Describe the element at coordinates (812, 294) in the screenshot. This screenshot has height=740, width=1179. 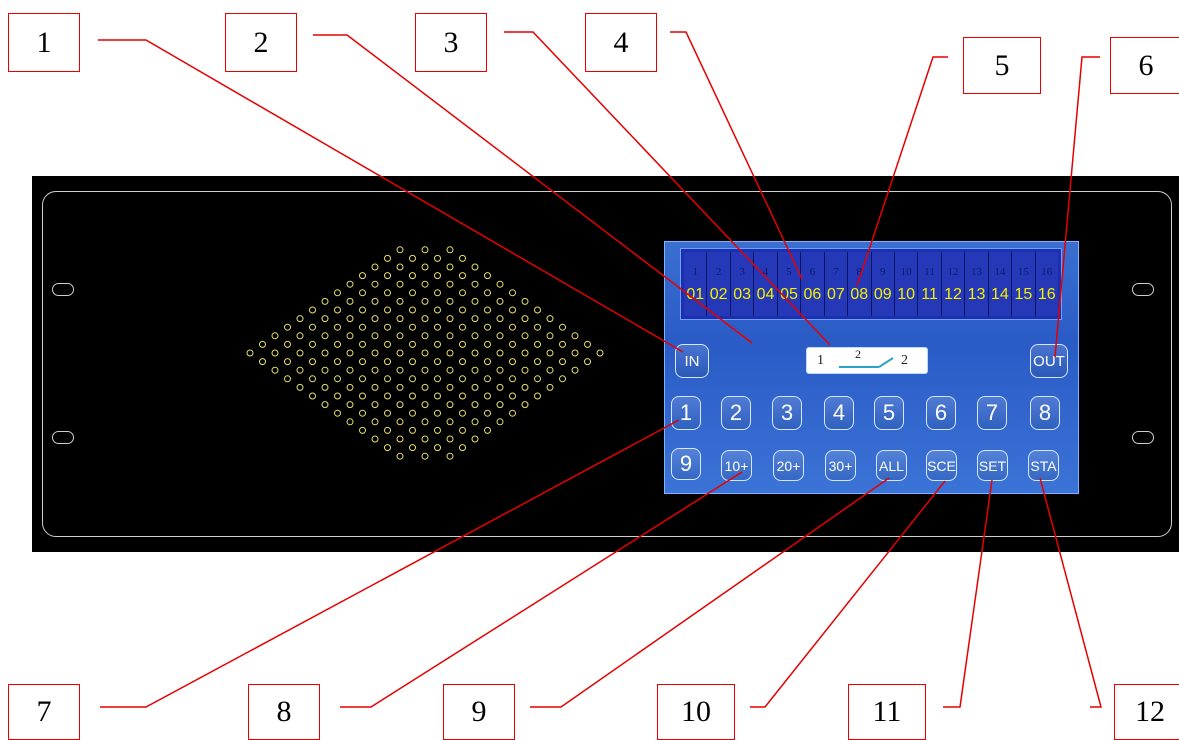
I see `channel-label: 06` at that location.